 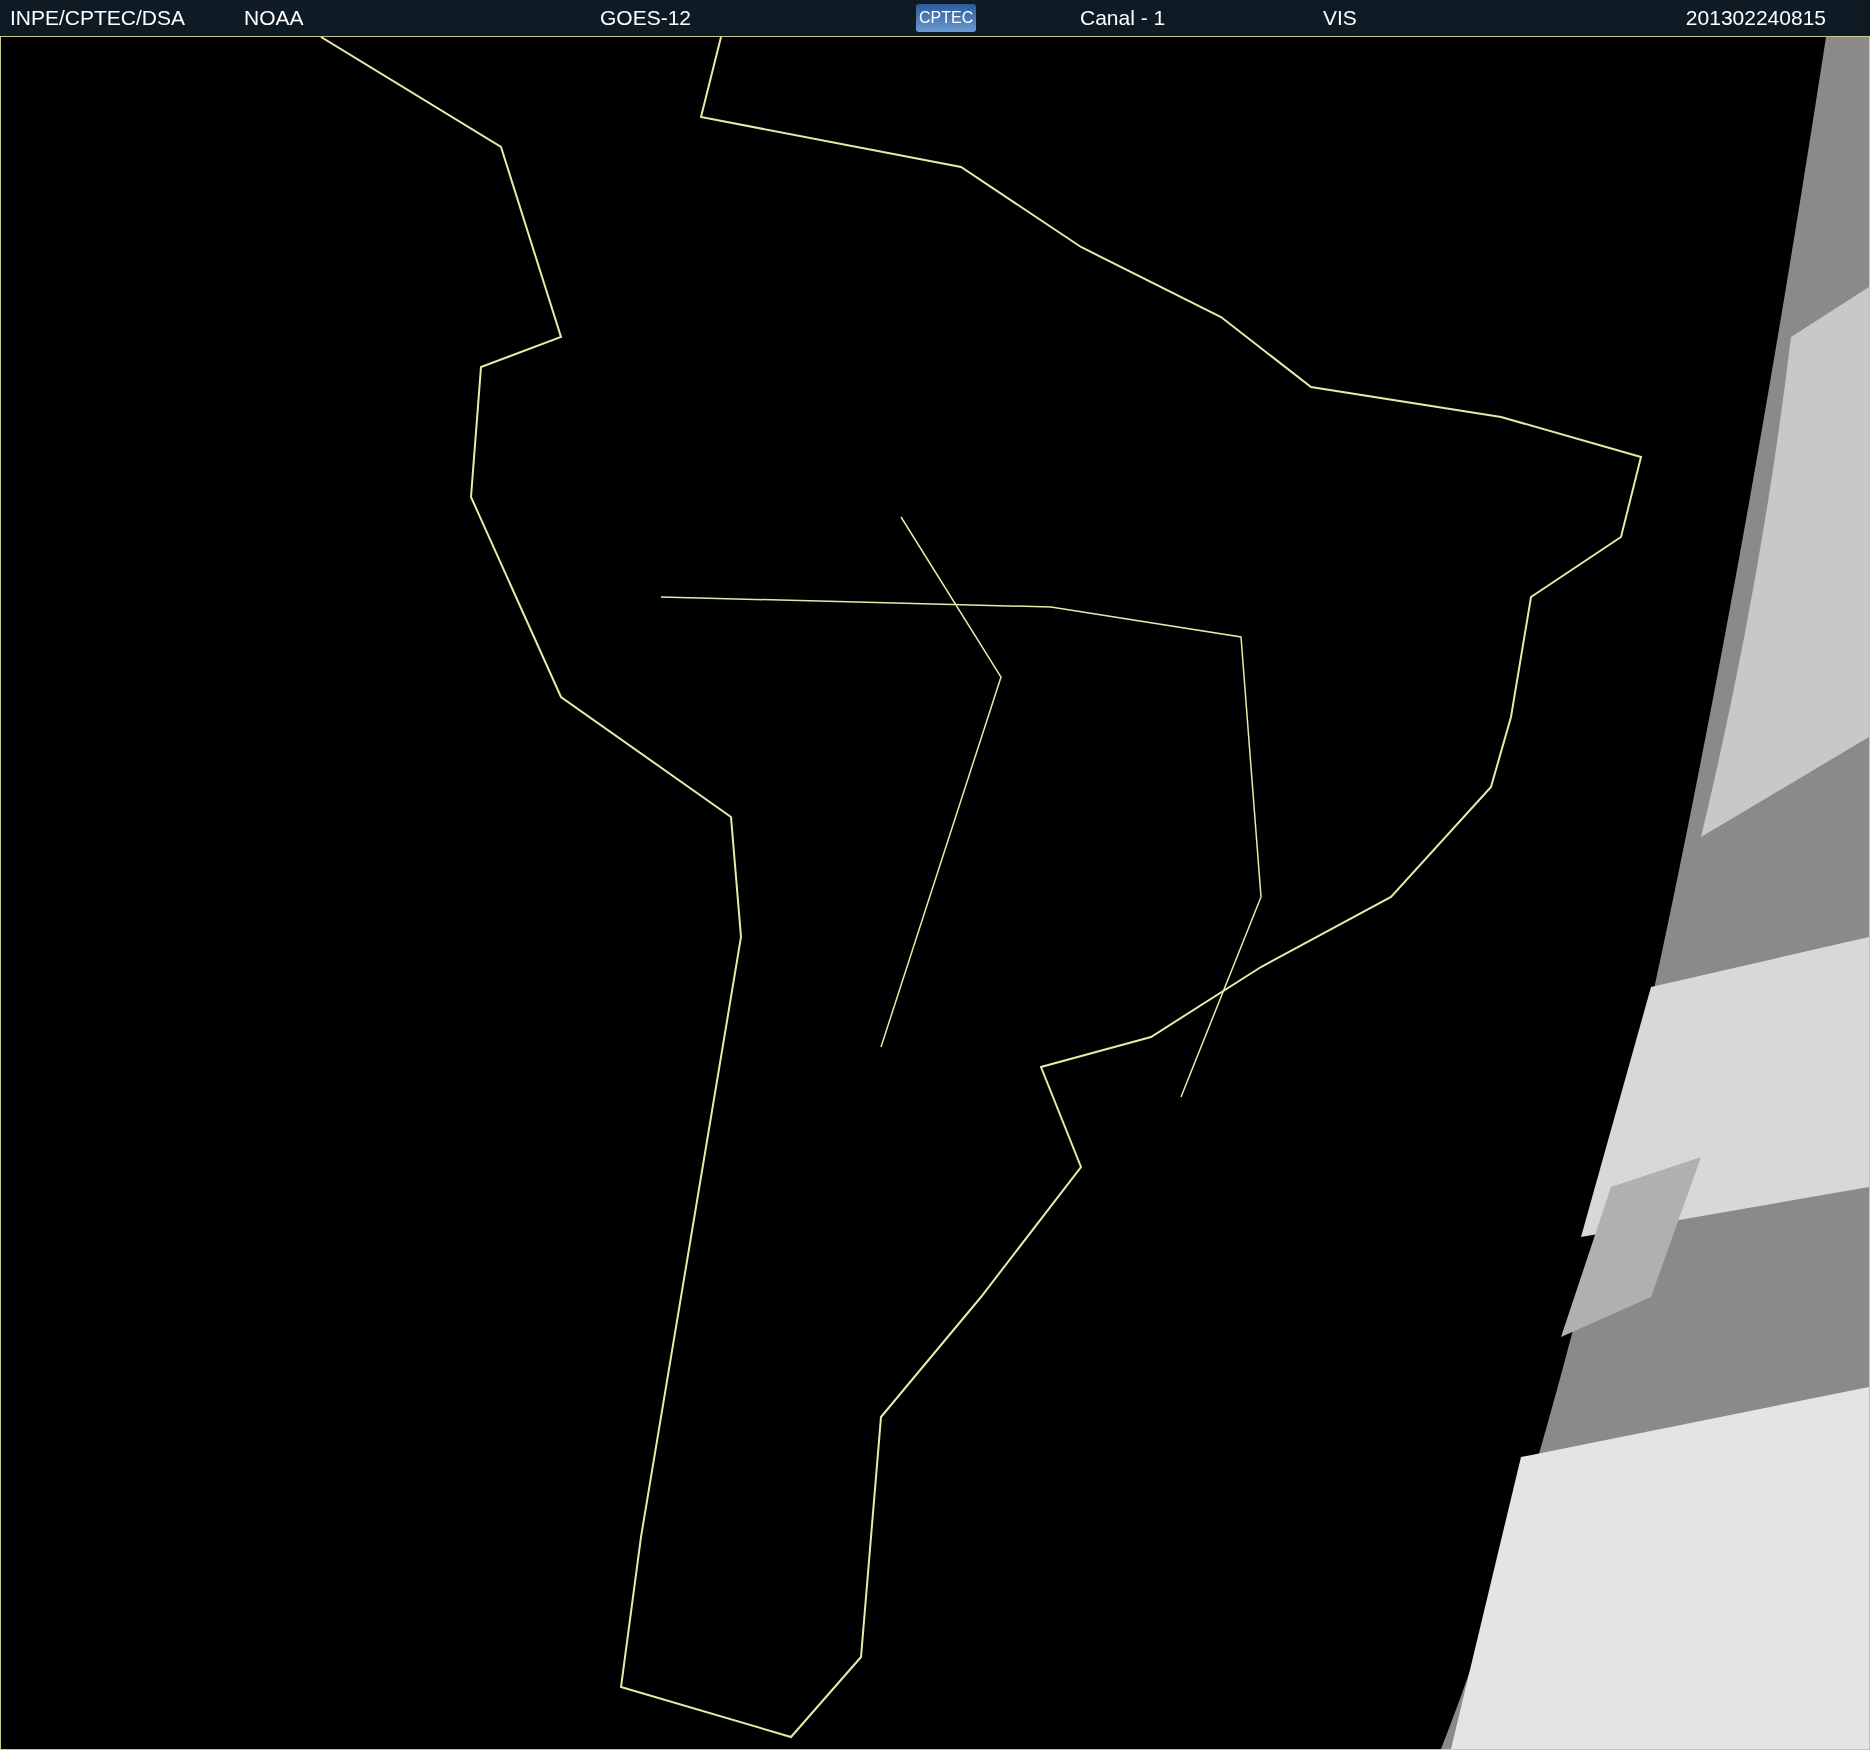 What do you see at coordinates (274, 18) in the screenshot?
I see `header-label: NOAA` at bounding box center [274, 18].